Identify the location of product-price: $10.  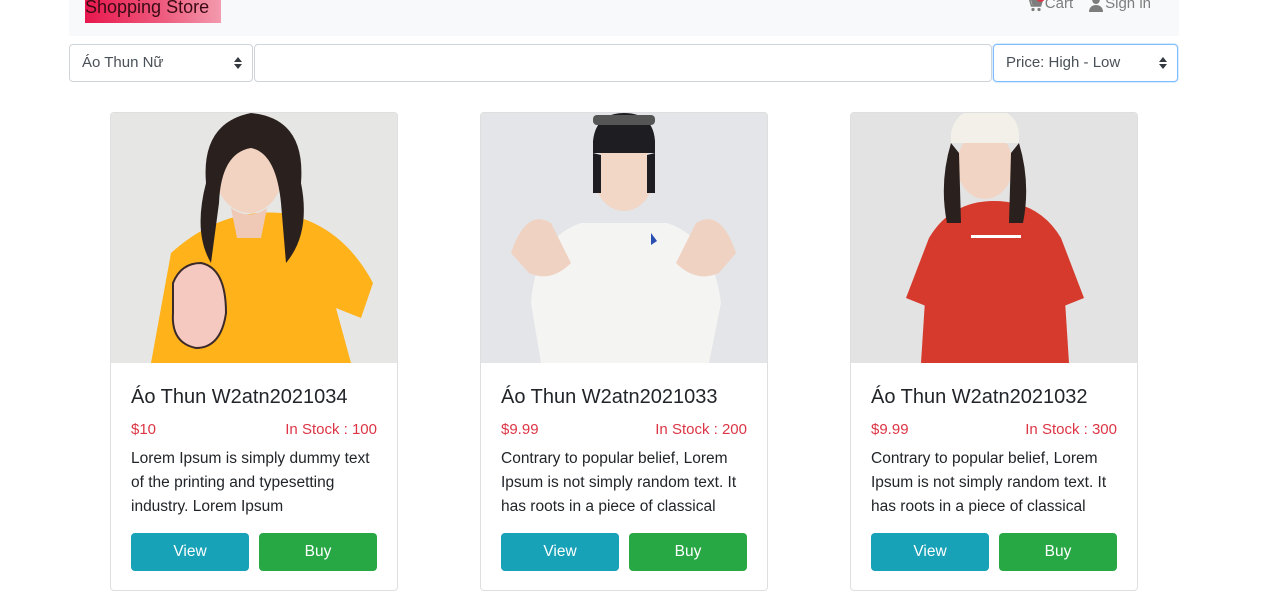
(144, 429).